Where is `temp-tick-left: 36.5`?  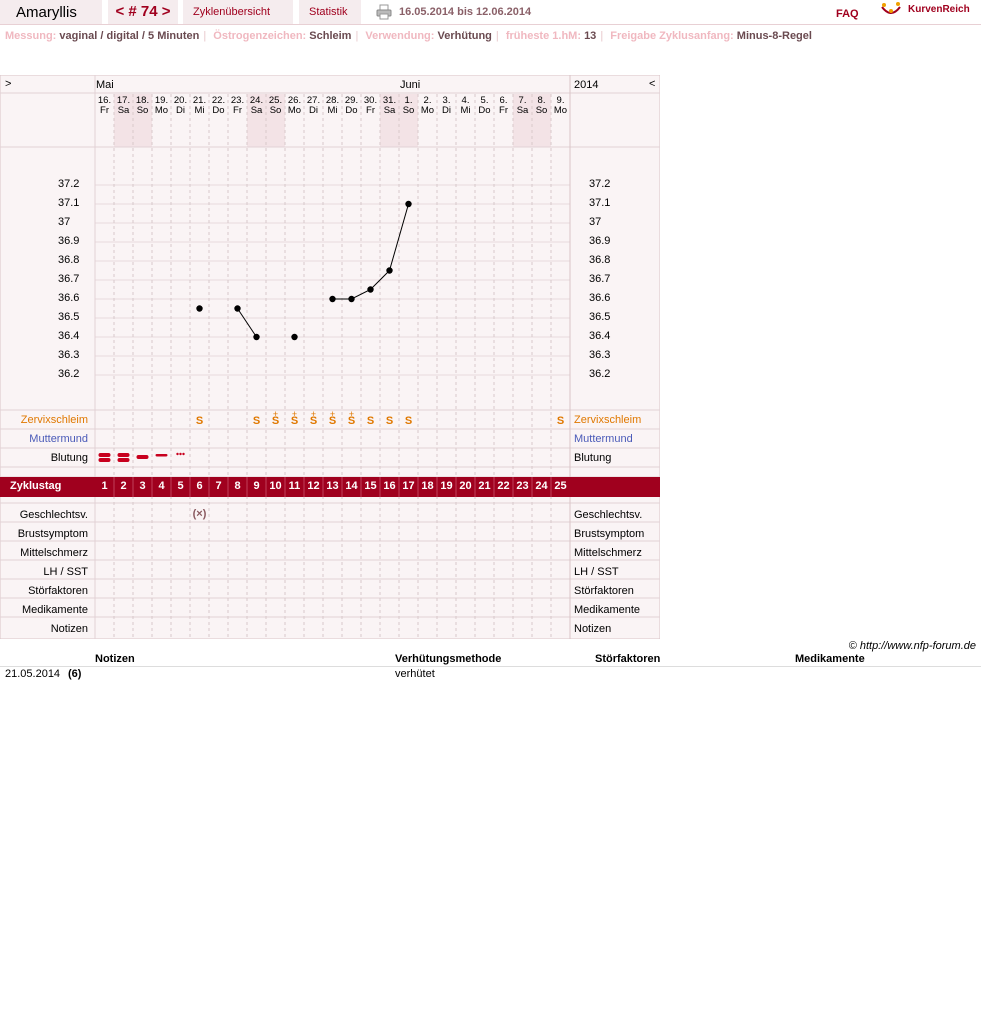
temp-tick-left: 36.5 is located at coordinates (69, 317).